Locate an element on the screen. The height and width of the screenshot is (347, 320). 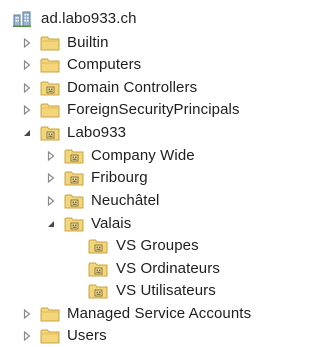
tree-node-fribourg: Fribourg is located at coordinates (97, 178).